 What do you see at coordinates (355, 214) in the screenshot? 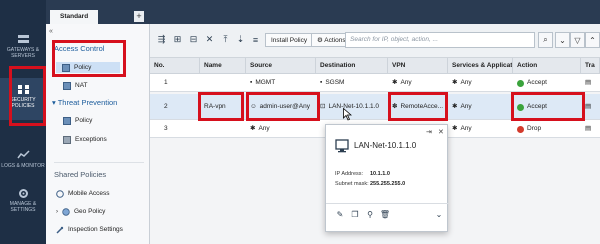
I see `clone-icon: ❐` at bounding box center [355, 214].